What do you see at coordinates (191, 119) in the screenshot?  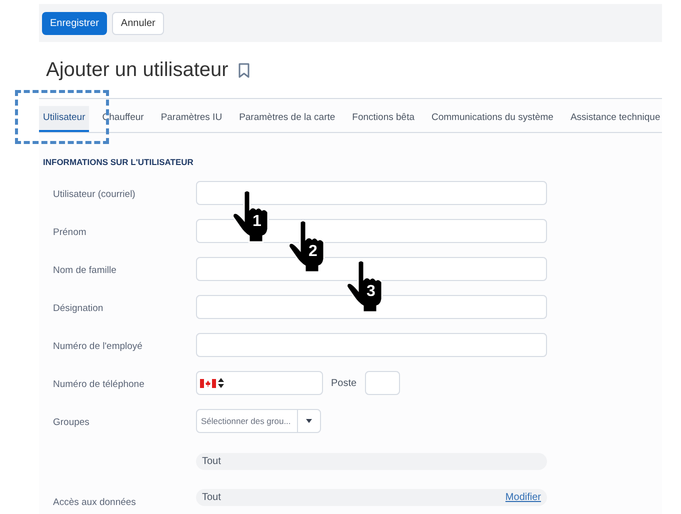 I see `tab: Paramètres IU` at bounding box center [191, 119].